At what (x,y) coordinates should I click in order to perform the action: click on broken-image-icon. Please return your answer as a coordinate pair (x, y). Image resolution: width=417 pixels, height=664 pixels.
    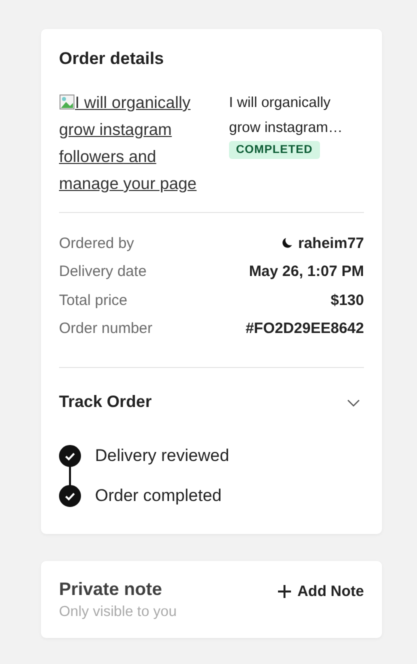
    Looking at the image, I should click on (67, 102).